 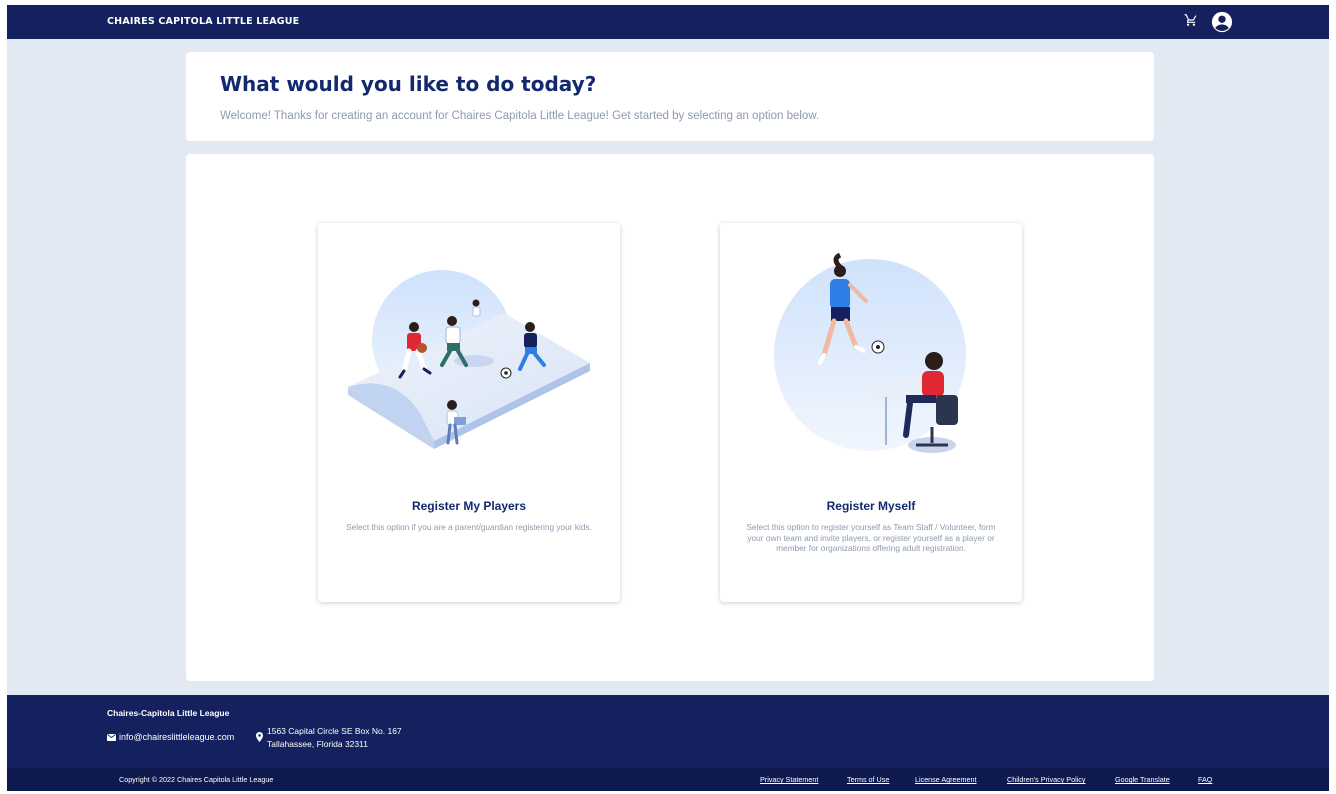 What do you see at coordinates (871, 506) in the screenshot?
I see `option-title: Register Myself` at bounding box center [871, 506].